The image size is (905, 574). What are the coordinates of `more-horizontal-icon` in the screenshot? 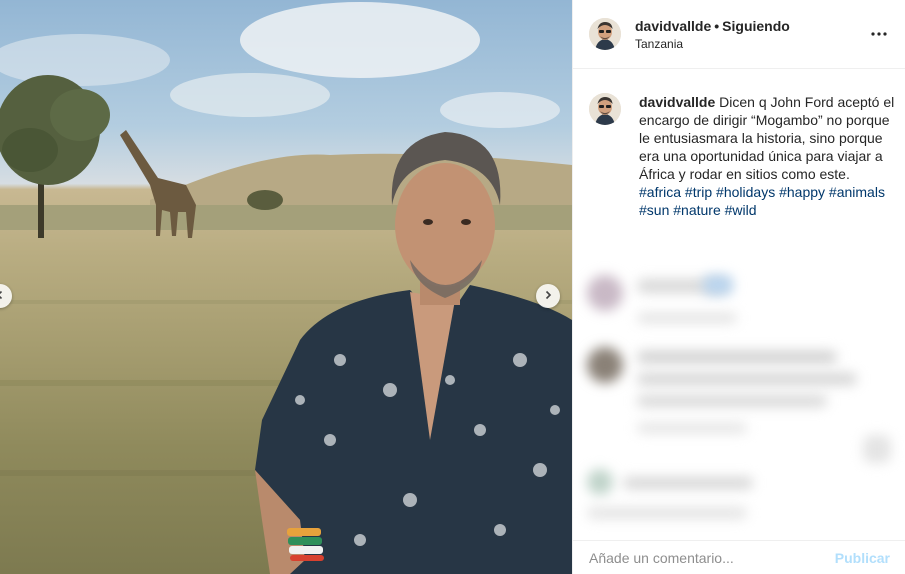 It's located at (879, 32).